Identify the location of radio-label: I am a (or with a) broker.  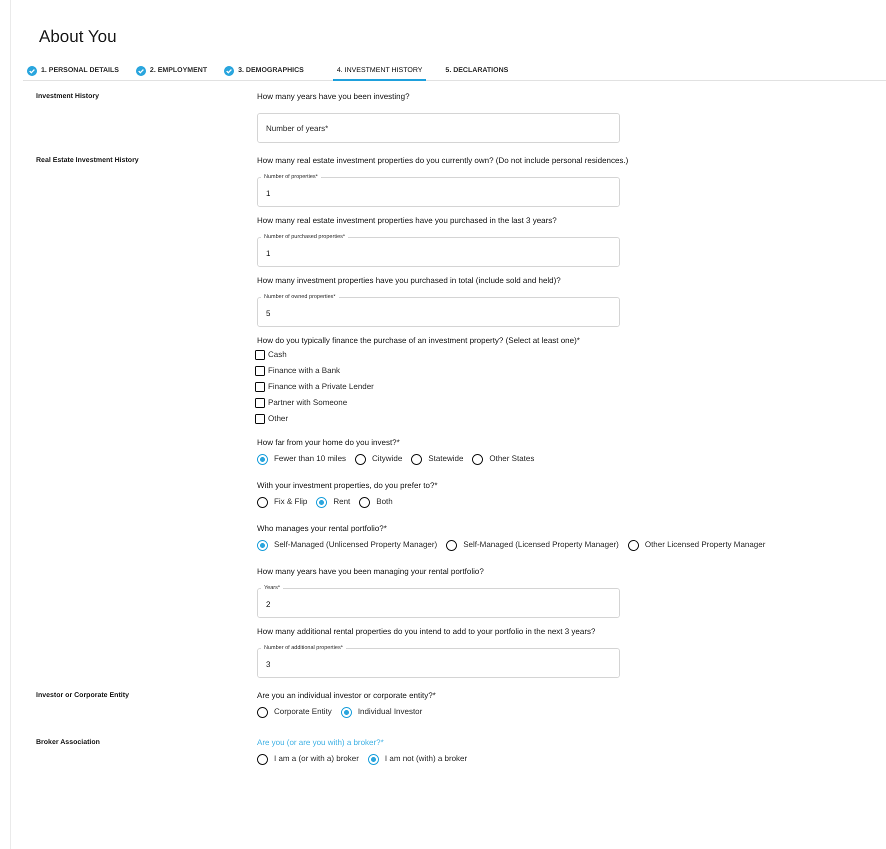
(316, 759).